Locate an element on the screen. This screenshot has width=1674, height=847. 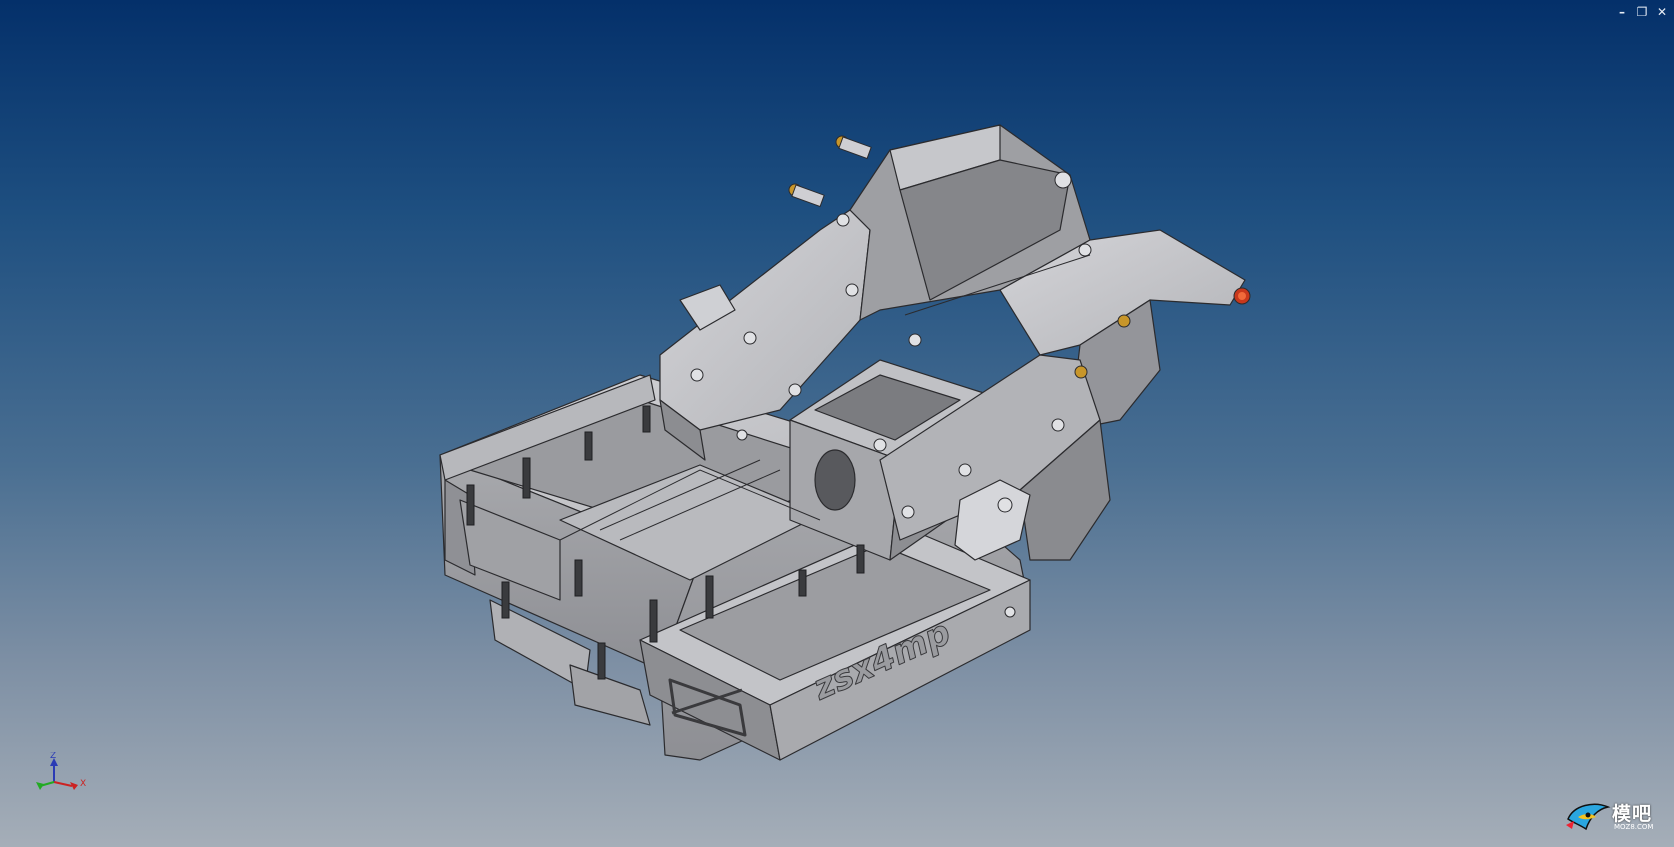
axis-z-label: Z is located at coordinates (53, 756).